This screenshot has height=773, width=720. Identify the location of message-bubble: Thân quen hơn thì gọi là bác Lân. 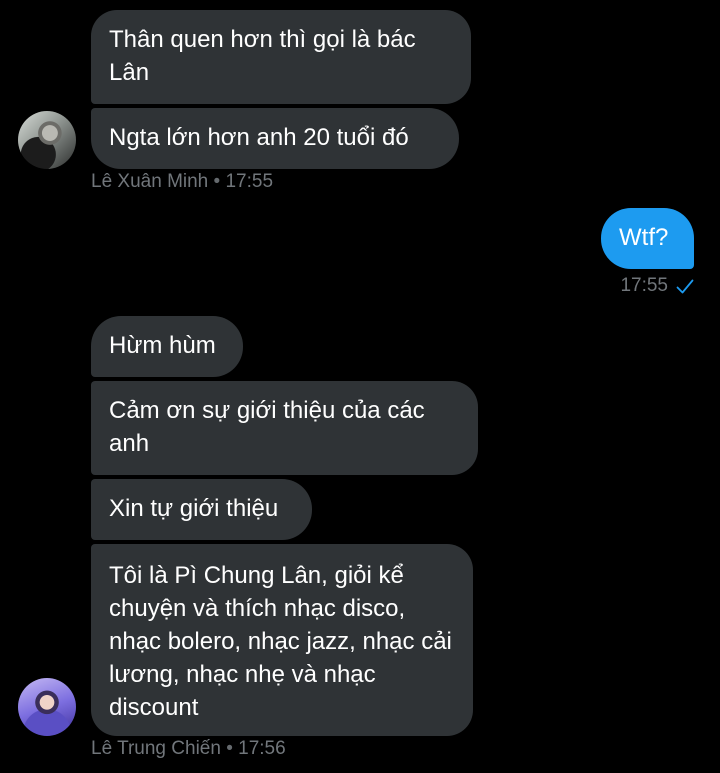
(281, 57).